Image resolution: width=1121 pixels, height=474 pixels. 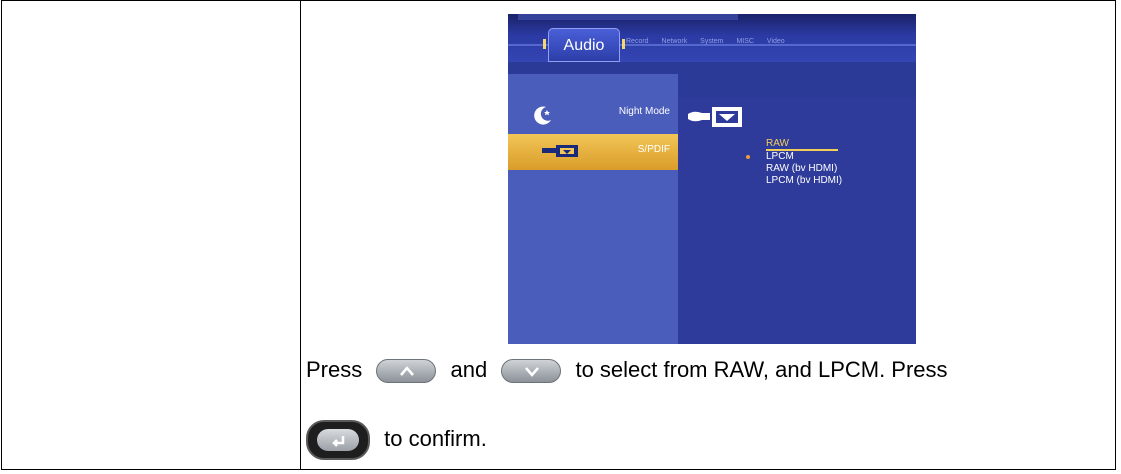 I want to click on down-key-icon, so click(x=531, y=371).